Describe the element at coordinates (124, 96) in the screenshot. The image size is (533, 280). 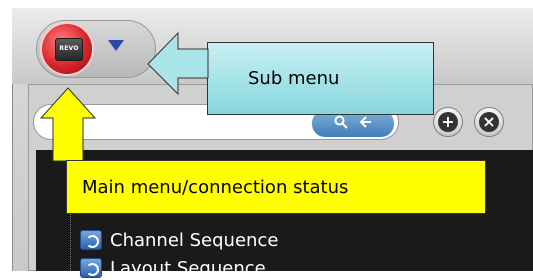
I see `callout-arrows` at that location.